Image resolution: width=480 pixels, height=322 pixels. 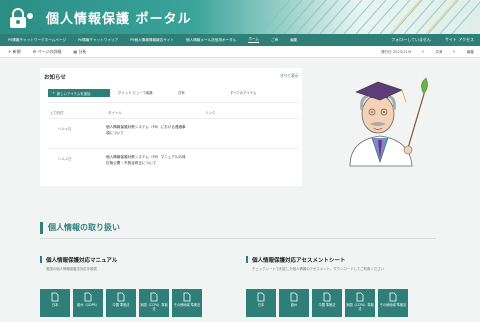 What do you see at coordinates (210, 112) in the screenshot?
I see `column-header-link: リンク` at bounding box center [210, 112].